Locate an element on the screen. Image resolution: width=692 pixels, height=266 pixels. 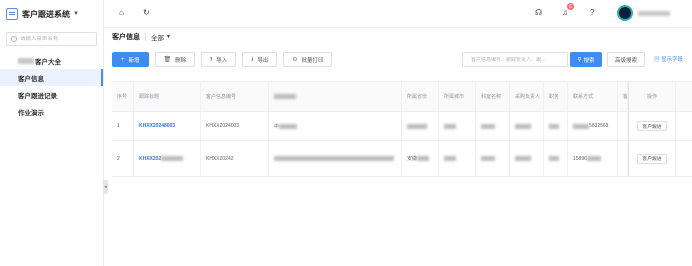
app-title: 客户跟进系统 is located at coordinates (46, 14).